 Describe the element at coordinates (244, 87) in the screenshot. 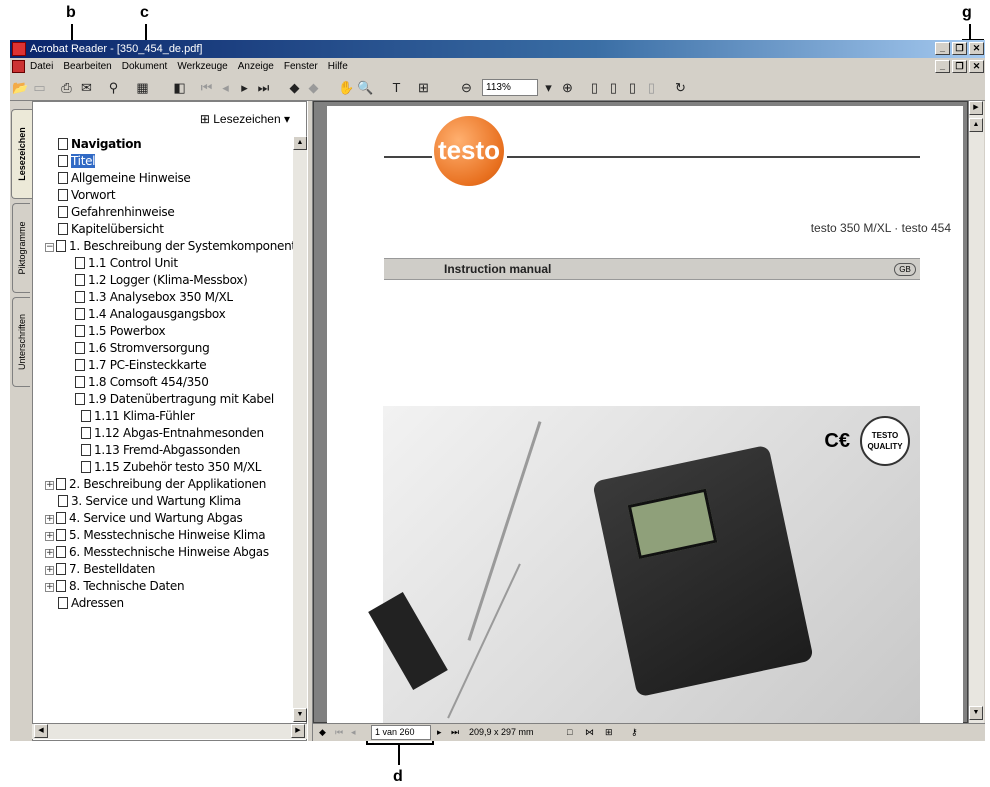

I see `next-page-icon: ▸` at that location.